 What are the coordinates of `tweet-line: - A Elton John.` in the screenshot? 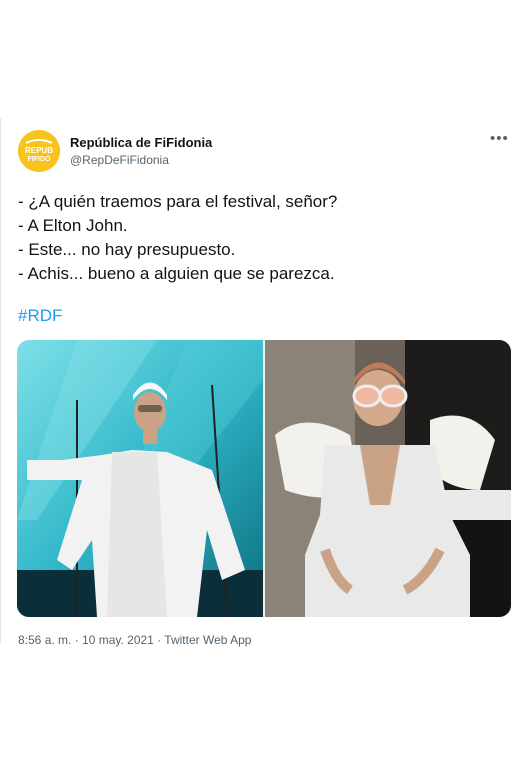 It's located at (73, 225).